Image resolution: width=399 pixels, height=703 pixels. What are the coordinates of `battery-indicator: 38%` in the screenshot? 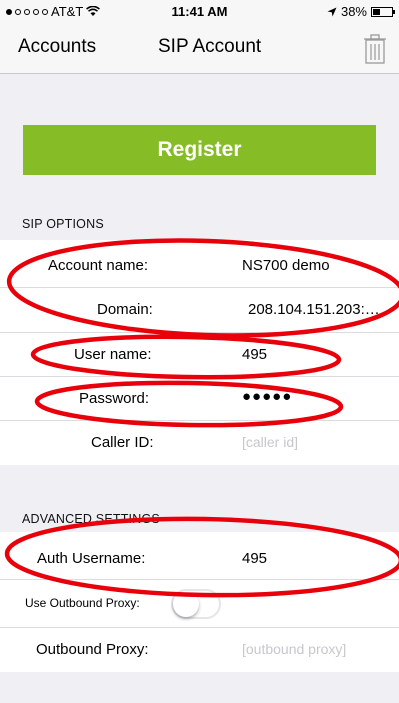 It's located at (361, 11).